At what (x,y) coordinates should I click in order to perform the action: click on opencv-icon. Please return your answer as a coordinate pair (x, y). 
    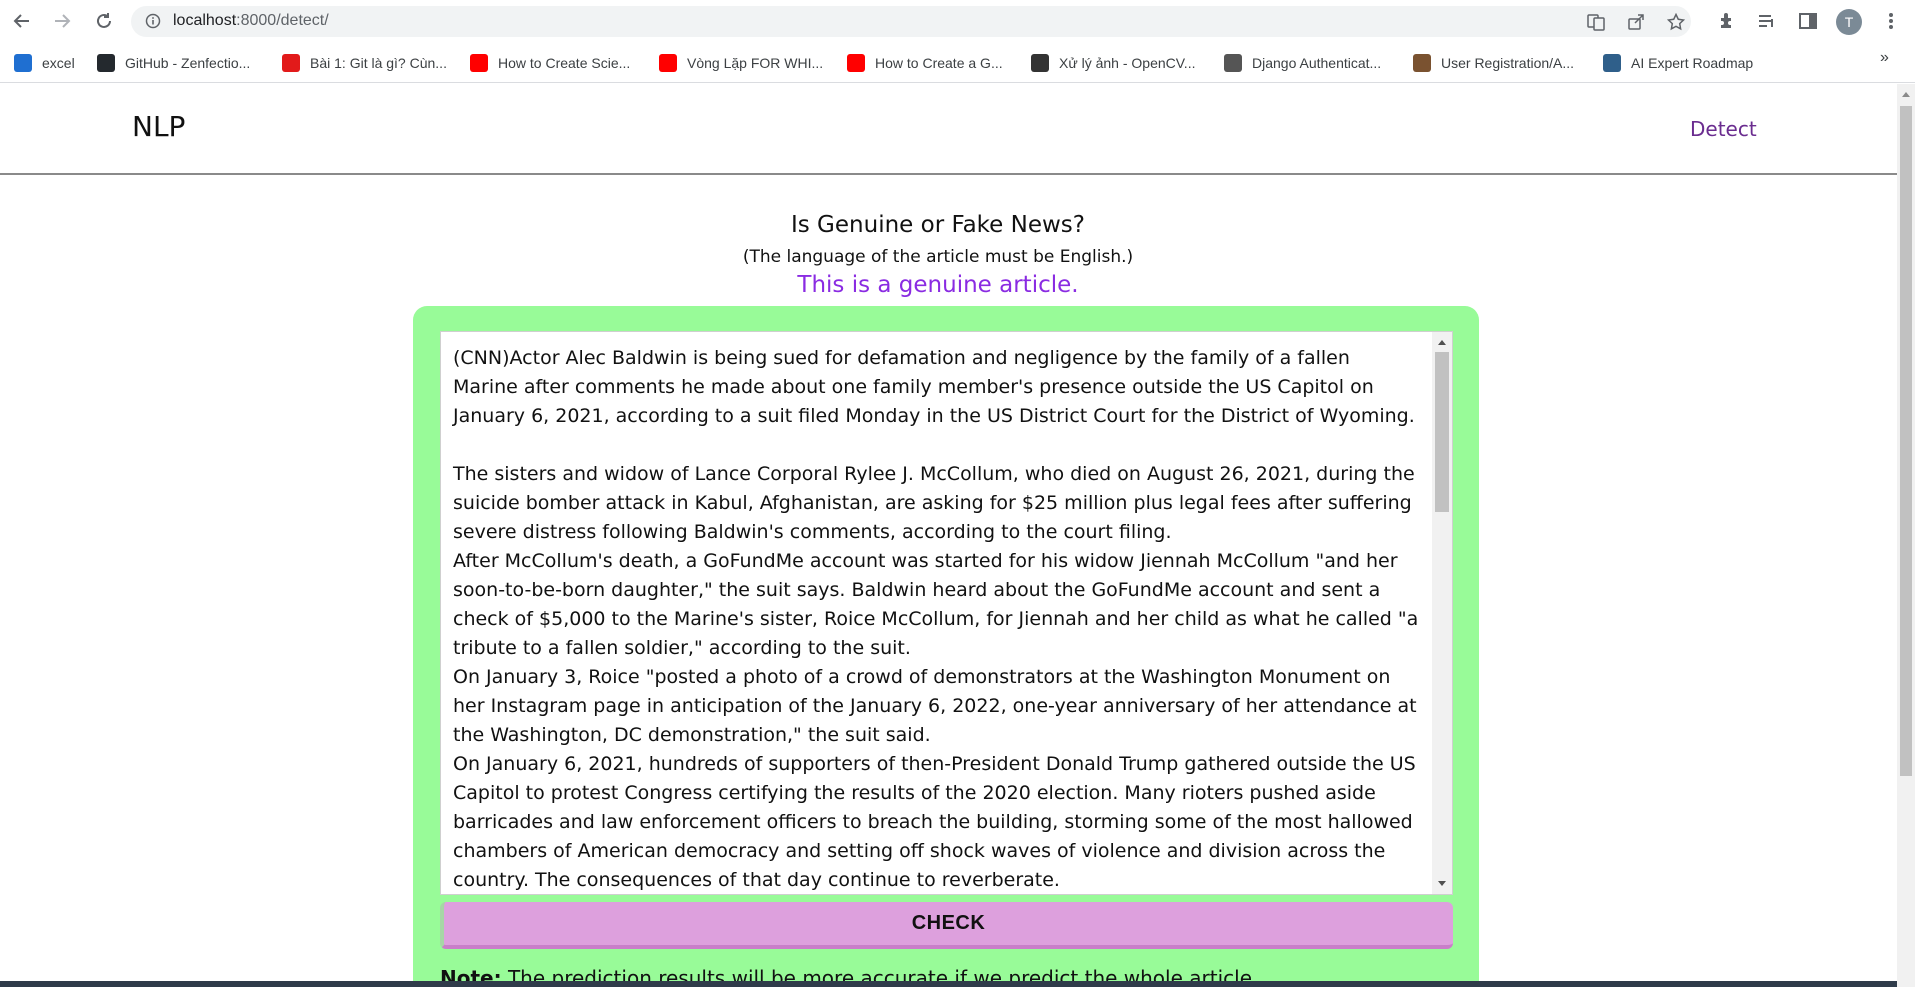
    Looking at the image, I should click on (1040, 63).